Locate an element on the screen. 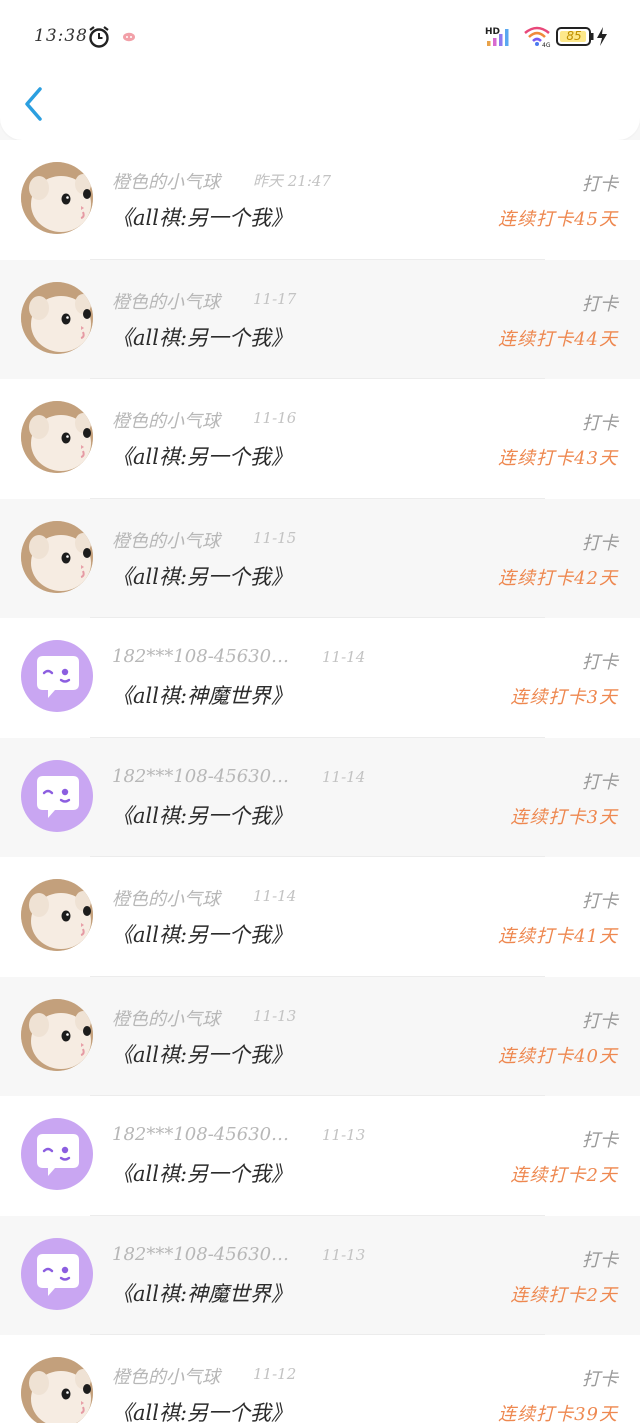 This screenshot has height=1423, width=640. streak-label: 连续打卡40天 is located at coordinates (558, 1056).